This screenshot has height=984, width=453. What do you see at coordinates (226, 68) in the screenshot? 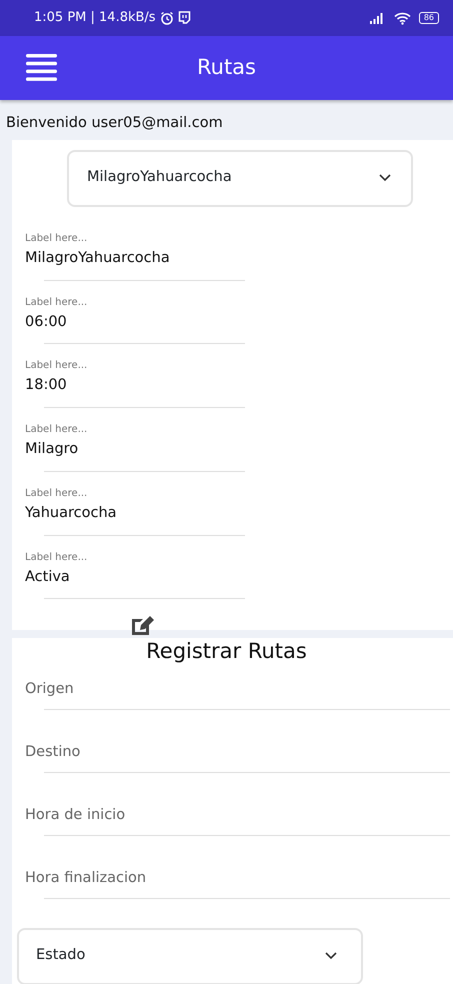
I see `screen-title: Rutas` at bounding box center [226, 68].